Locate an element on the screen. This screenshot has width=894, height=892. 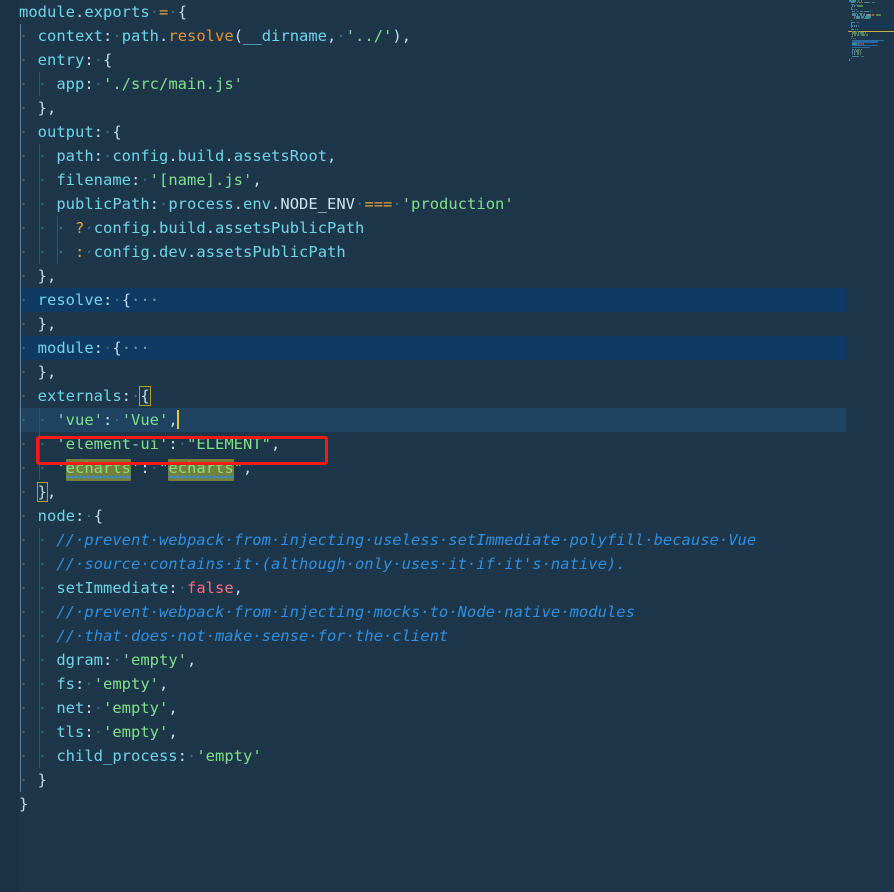
code-line: · · app:·'./src/main.js' is located at coordinates (423, 84).